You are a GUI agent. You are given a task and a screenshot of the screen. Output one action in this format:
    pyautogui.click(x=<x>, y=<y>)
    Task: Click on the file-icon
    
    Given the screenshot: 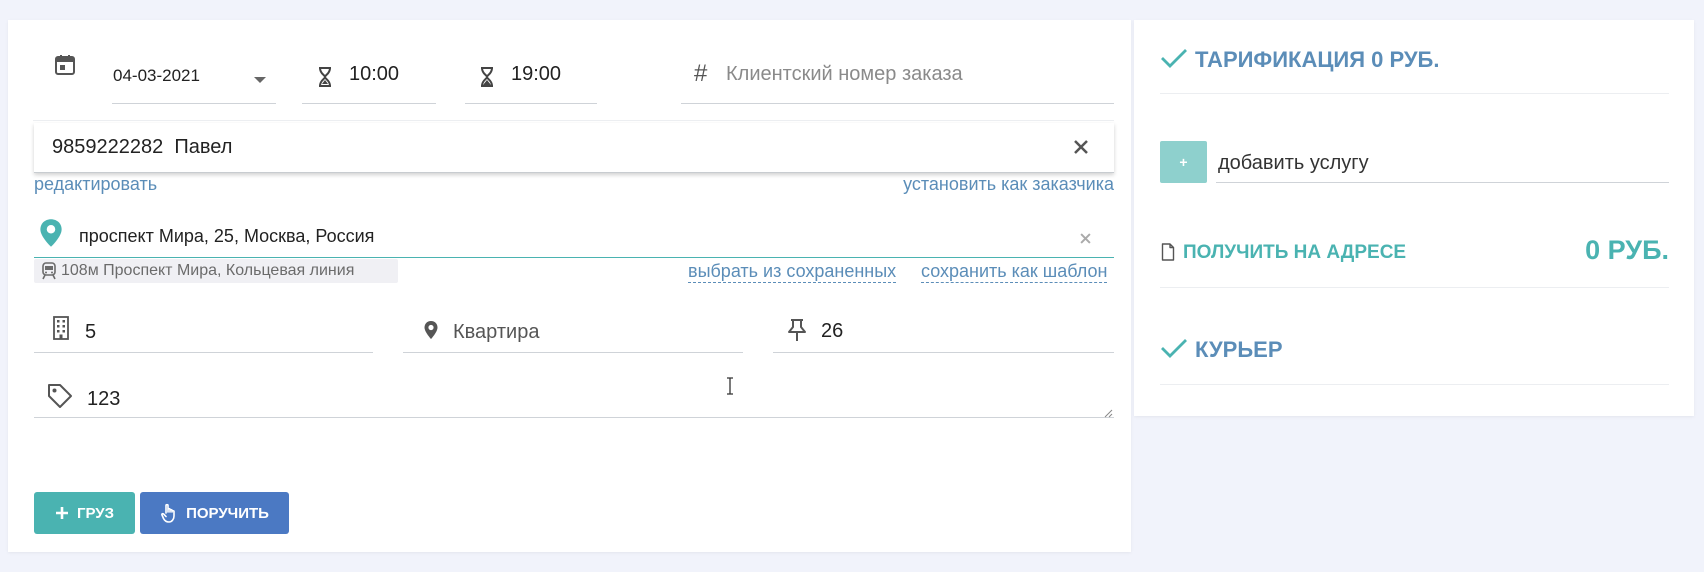 What is the action you would take?
    pyautogui.click(x=1168, y=252)
    